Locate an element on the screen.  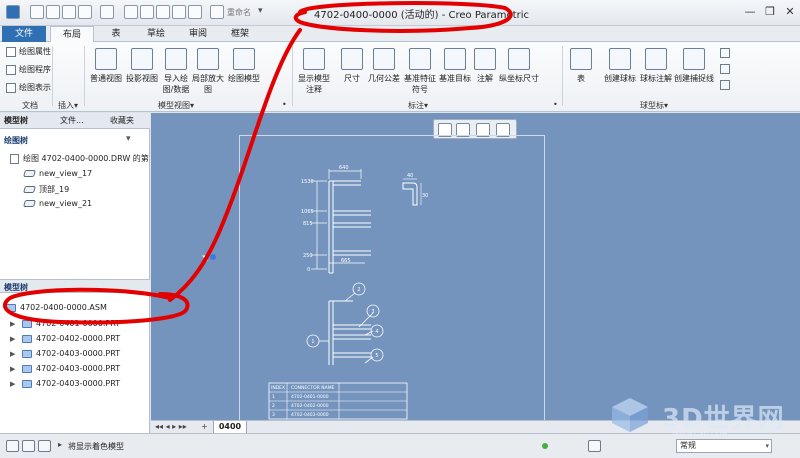
datum-target-button: 基准目标 is located at coordinates (455, 66).